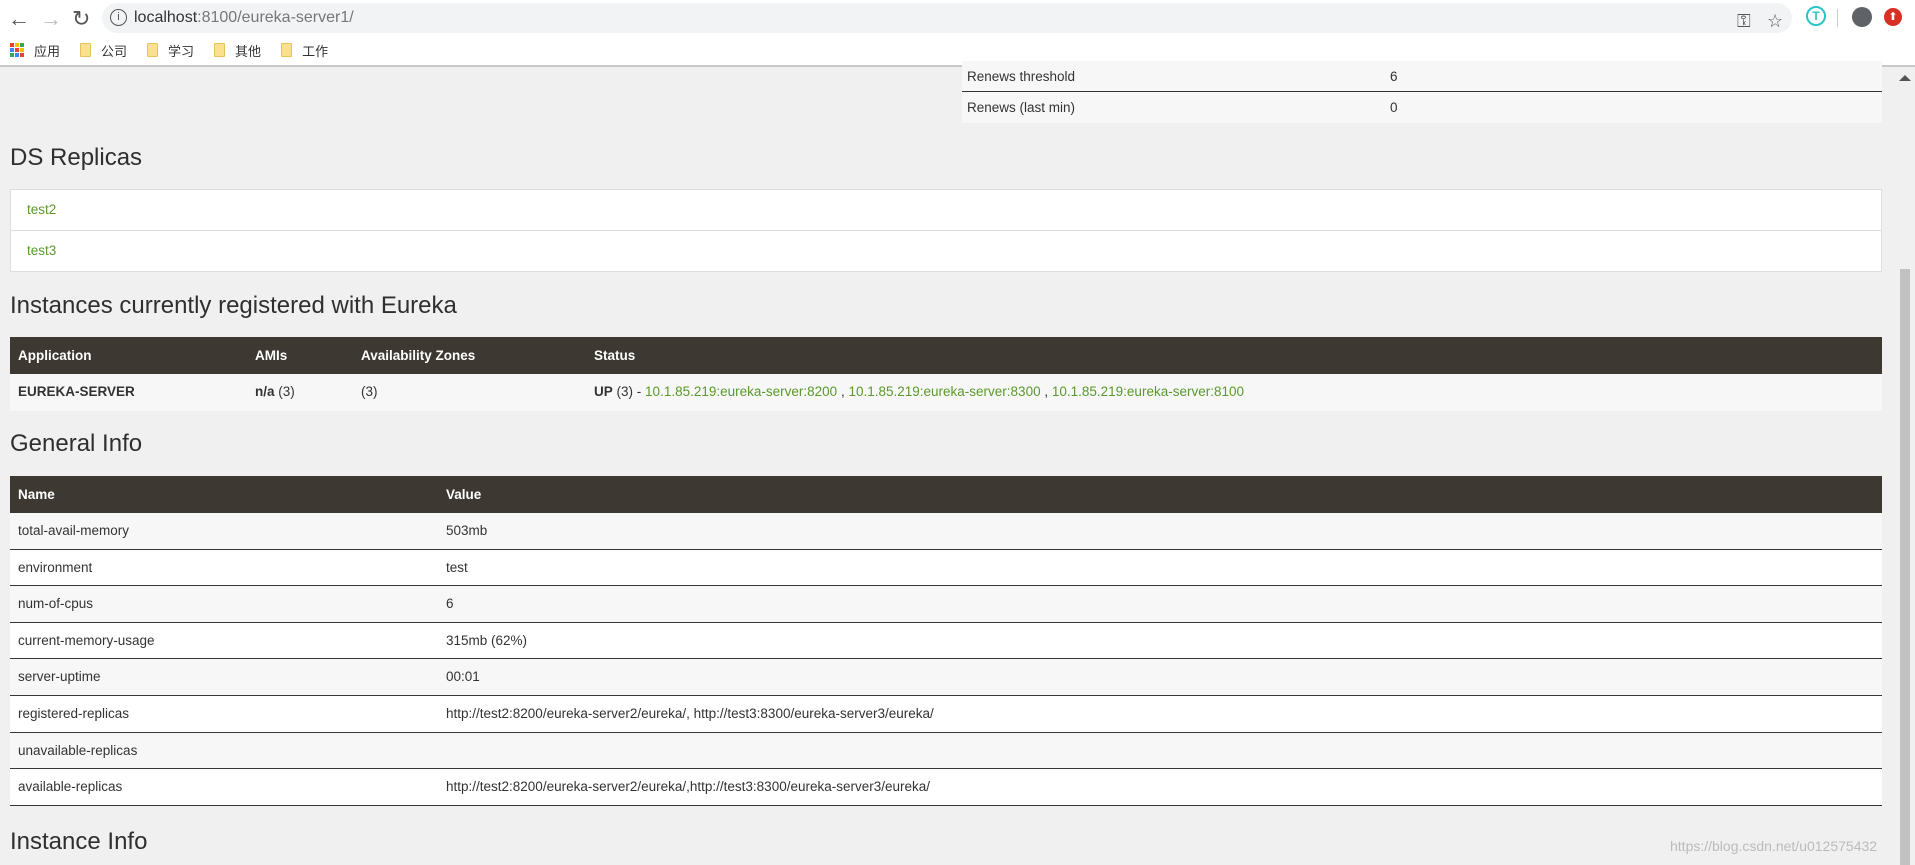 This screenshot has width=1915, height=865. What do you see at coordinates (51, 19) in the screenshot?
I see `forward-icon: →` at bounding box center [51, 19].